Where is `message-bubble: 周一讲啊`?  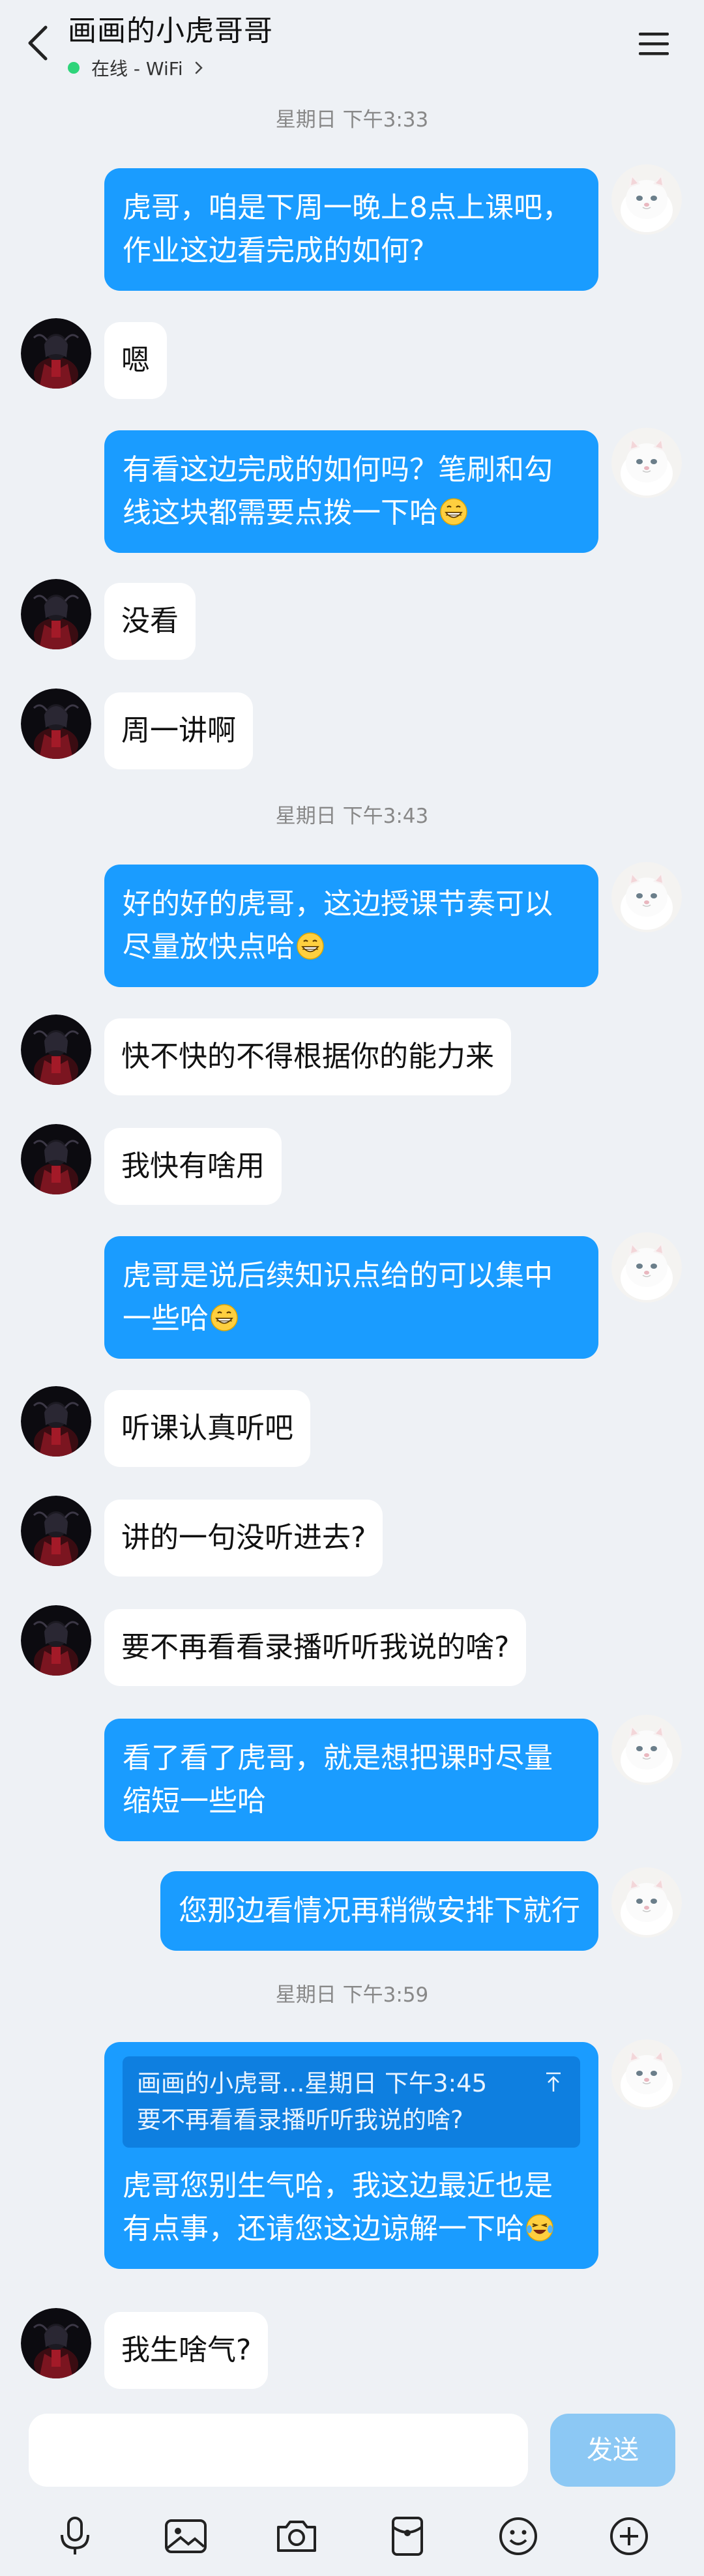
message-bubble: 周一讲啊 is located at coordinates (179, 730).